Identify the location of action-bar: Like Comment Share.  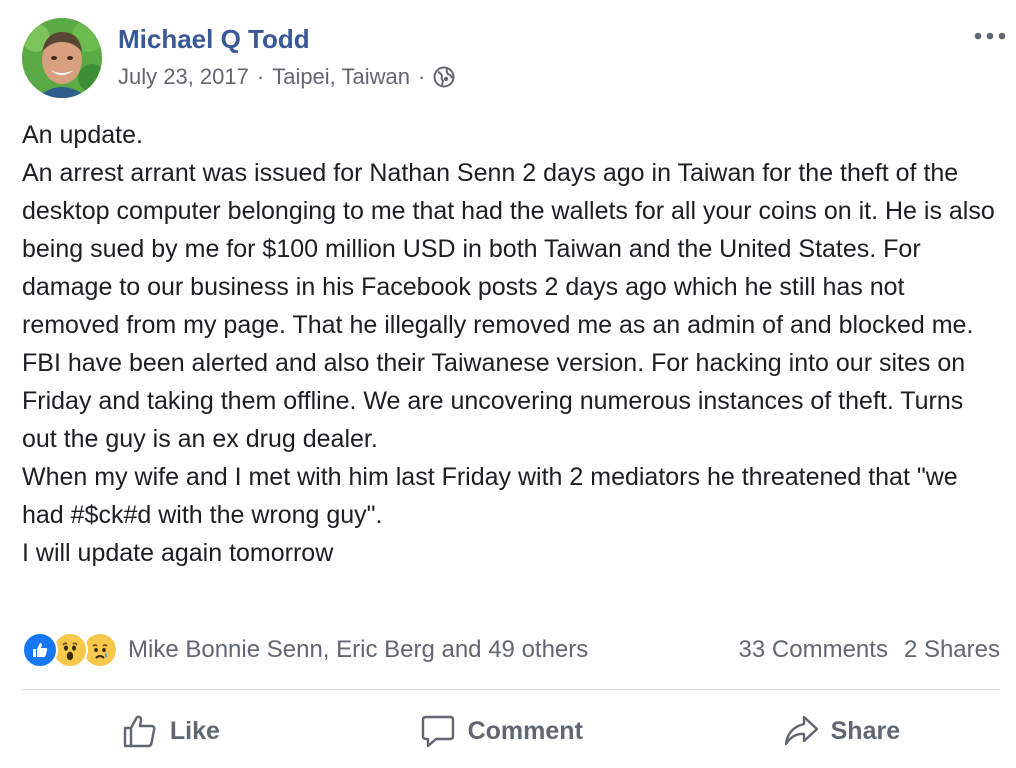
(511, 731).